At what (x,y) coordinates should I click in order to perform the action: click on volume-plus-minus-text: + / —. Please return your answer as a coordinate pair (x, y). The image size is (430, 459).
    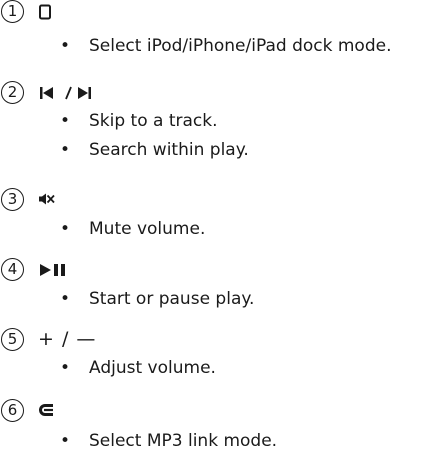
    Looking at the image, I should click on (67, 339).